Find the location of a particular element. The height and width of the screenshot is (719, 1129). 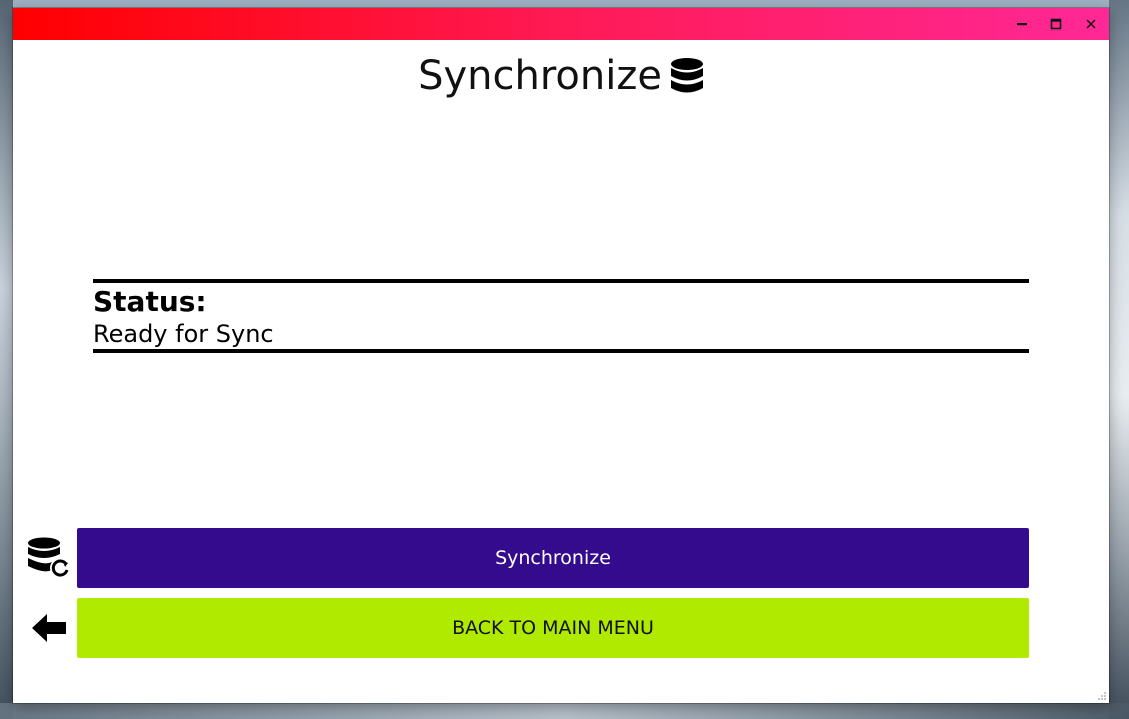

title-bar is located at coordinates (561, 24).